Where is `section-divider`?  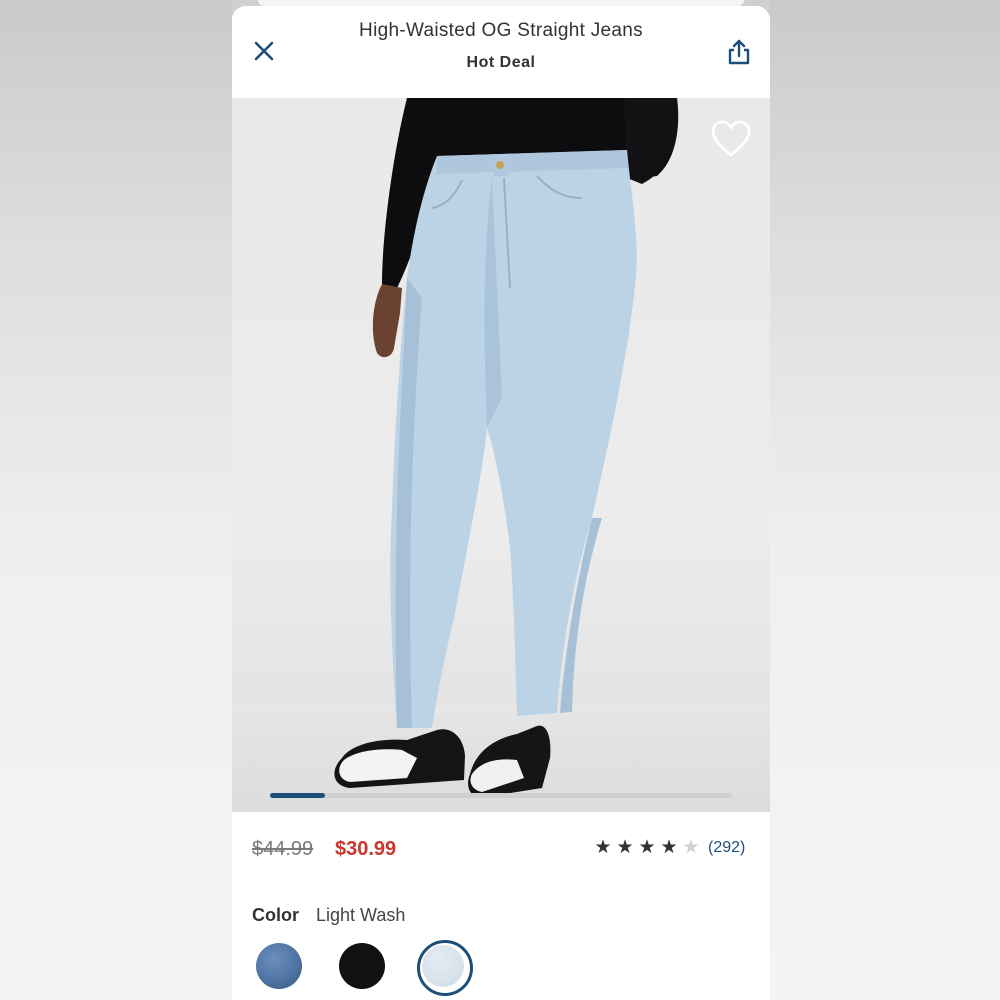
section-divider is located at coordinates (501, 886).